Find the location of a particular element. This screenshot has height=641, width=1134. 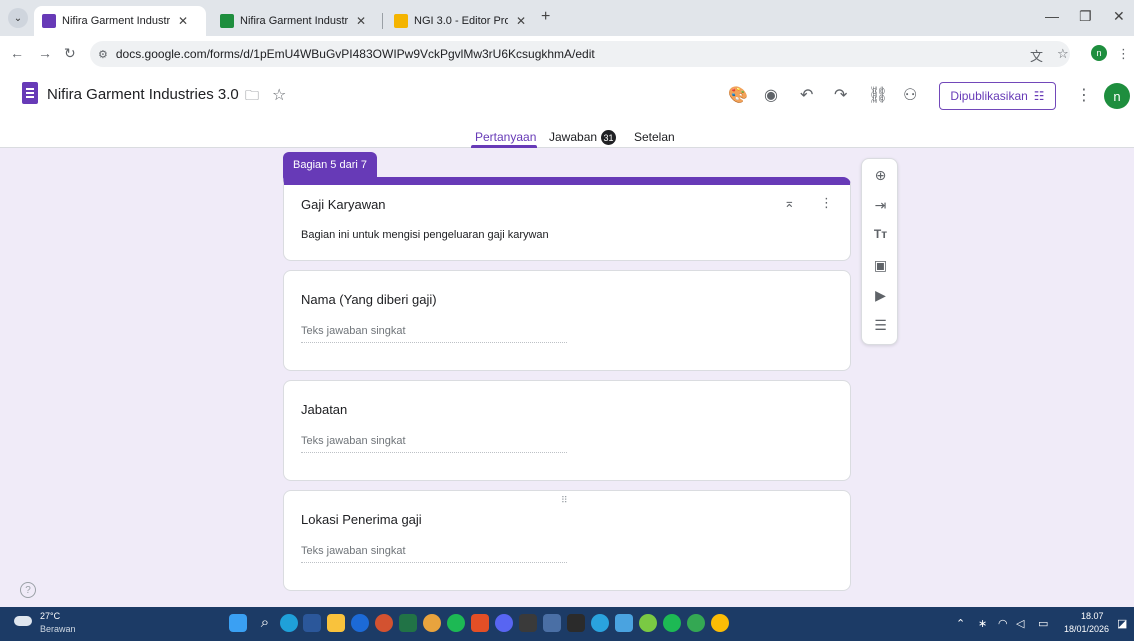

start-icon is located at coordinates (238, 623).